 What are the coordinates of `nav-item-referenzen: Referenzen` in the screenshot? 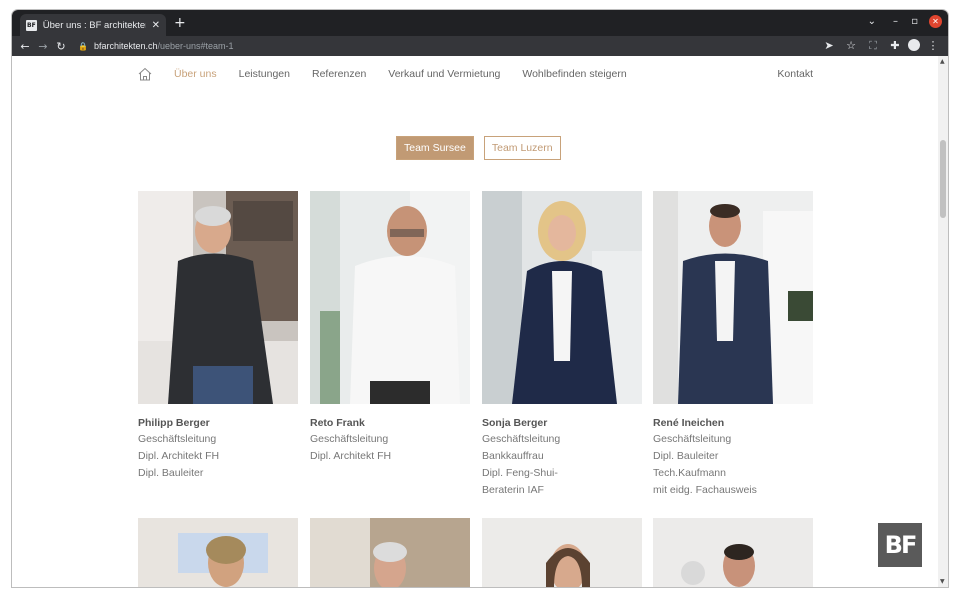 It's located at (339, 74).